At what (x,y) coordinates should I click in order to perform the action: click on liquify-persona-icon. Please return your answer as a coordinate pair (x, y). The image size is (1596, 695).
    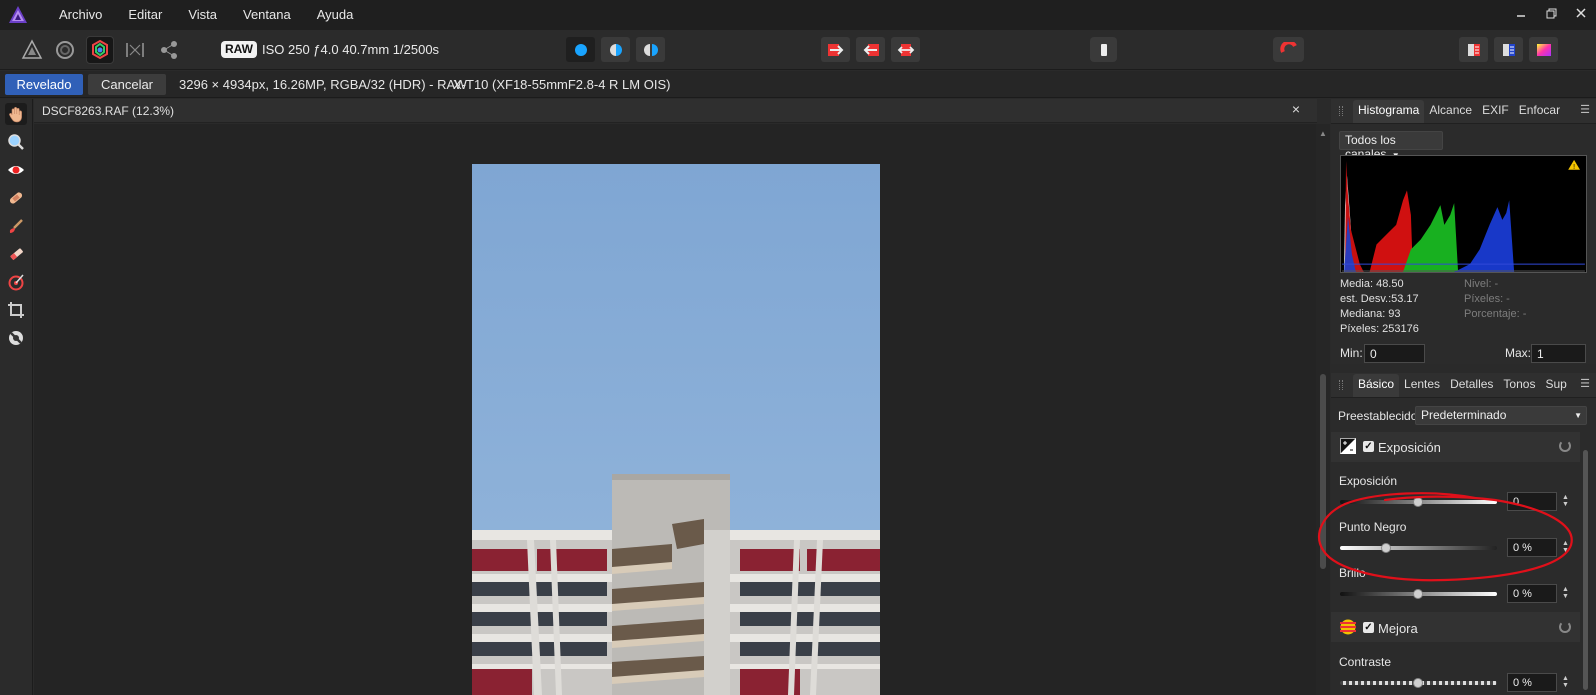
    Looking at the image, I should click on (65, 50).